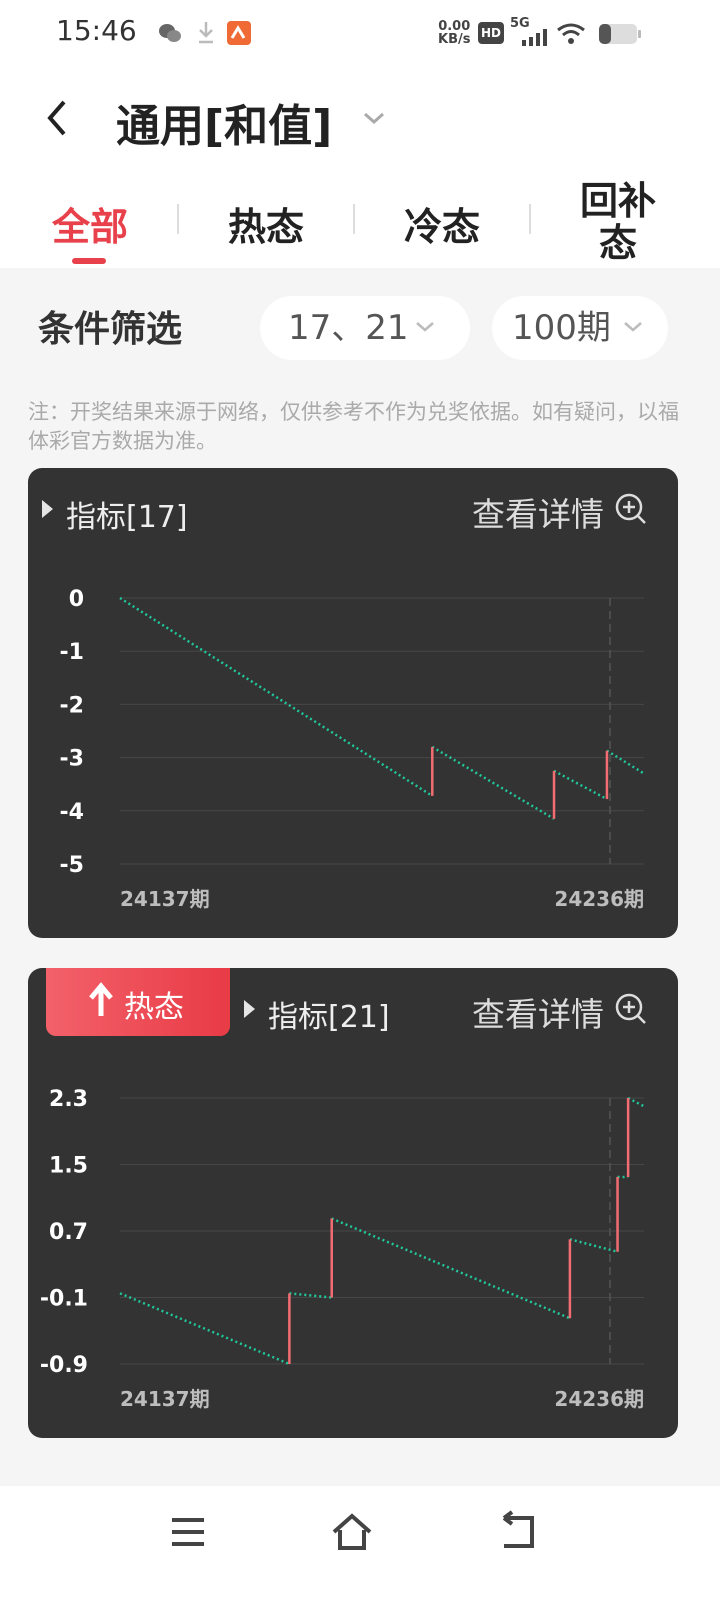 The width and height of the screenshot is (720, 1600). What do you see at coordinates (110, 329) in the screenshot?
I see `filter-label: 条件筛选` at bounding box center [110, 329].